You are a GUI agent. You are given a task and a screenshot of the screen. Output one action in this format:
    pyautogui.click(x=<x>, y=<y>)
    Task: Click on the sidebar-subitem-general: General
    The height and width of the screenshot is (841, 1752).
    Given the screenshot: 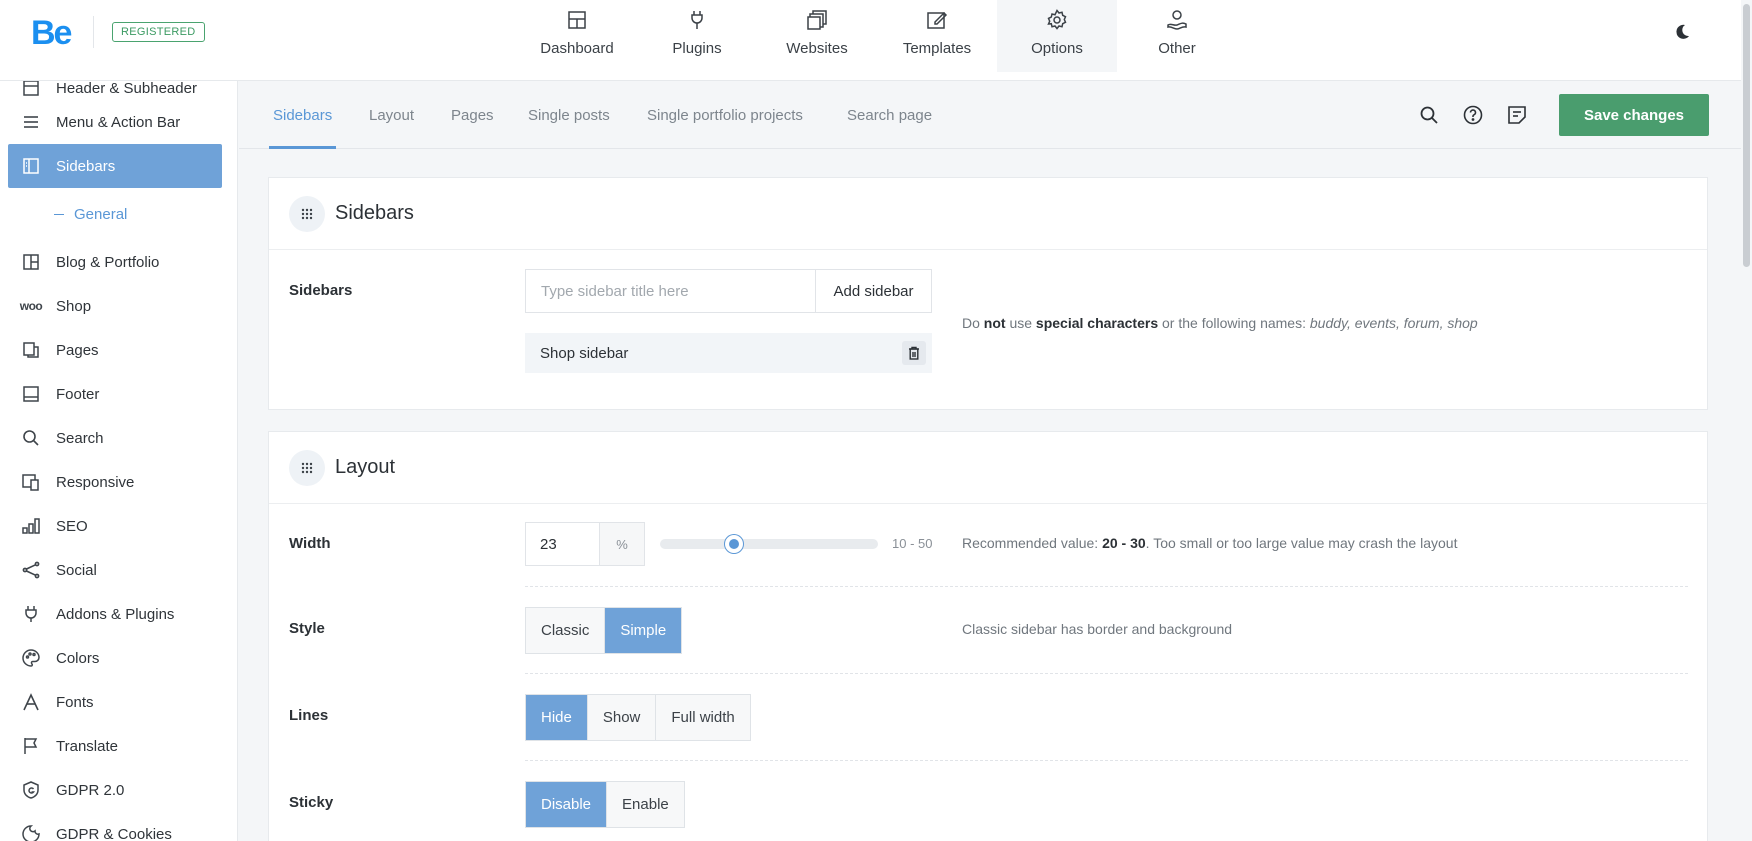 What is the action you would take?
    pyautogui.click(x=90, y=214)
    